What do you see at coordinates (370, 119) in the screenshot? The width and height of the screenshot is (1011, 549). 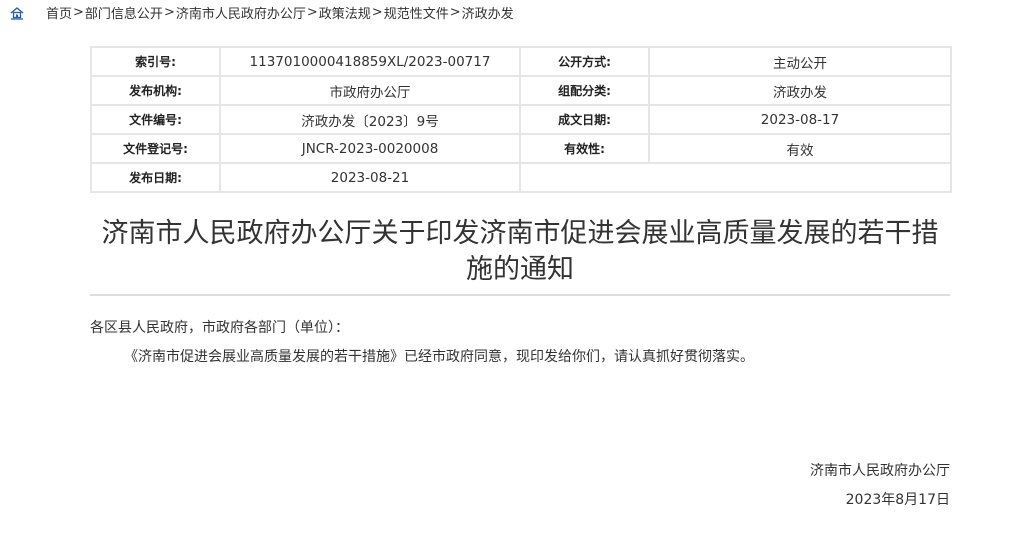 I see `doc-no-value: 济政办发〔2023〕9号` at bounding box center [370, 119].